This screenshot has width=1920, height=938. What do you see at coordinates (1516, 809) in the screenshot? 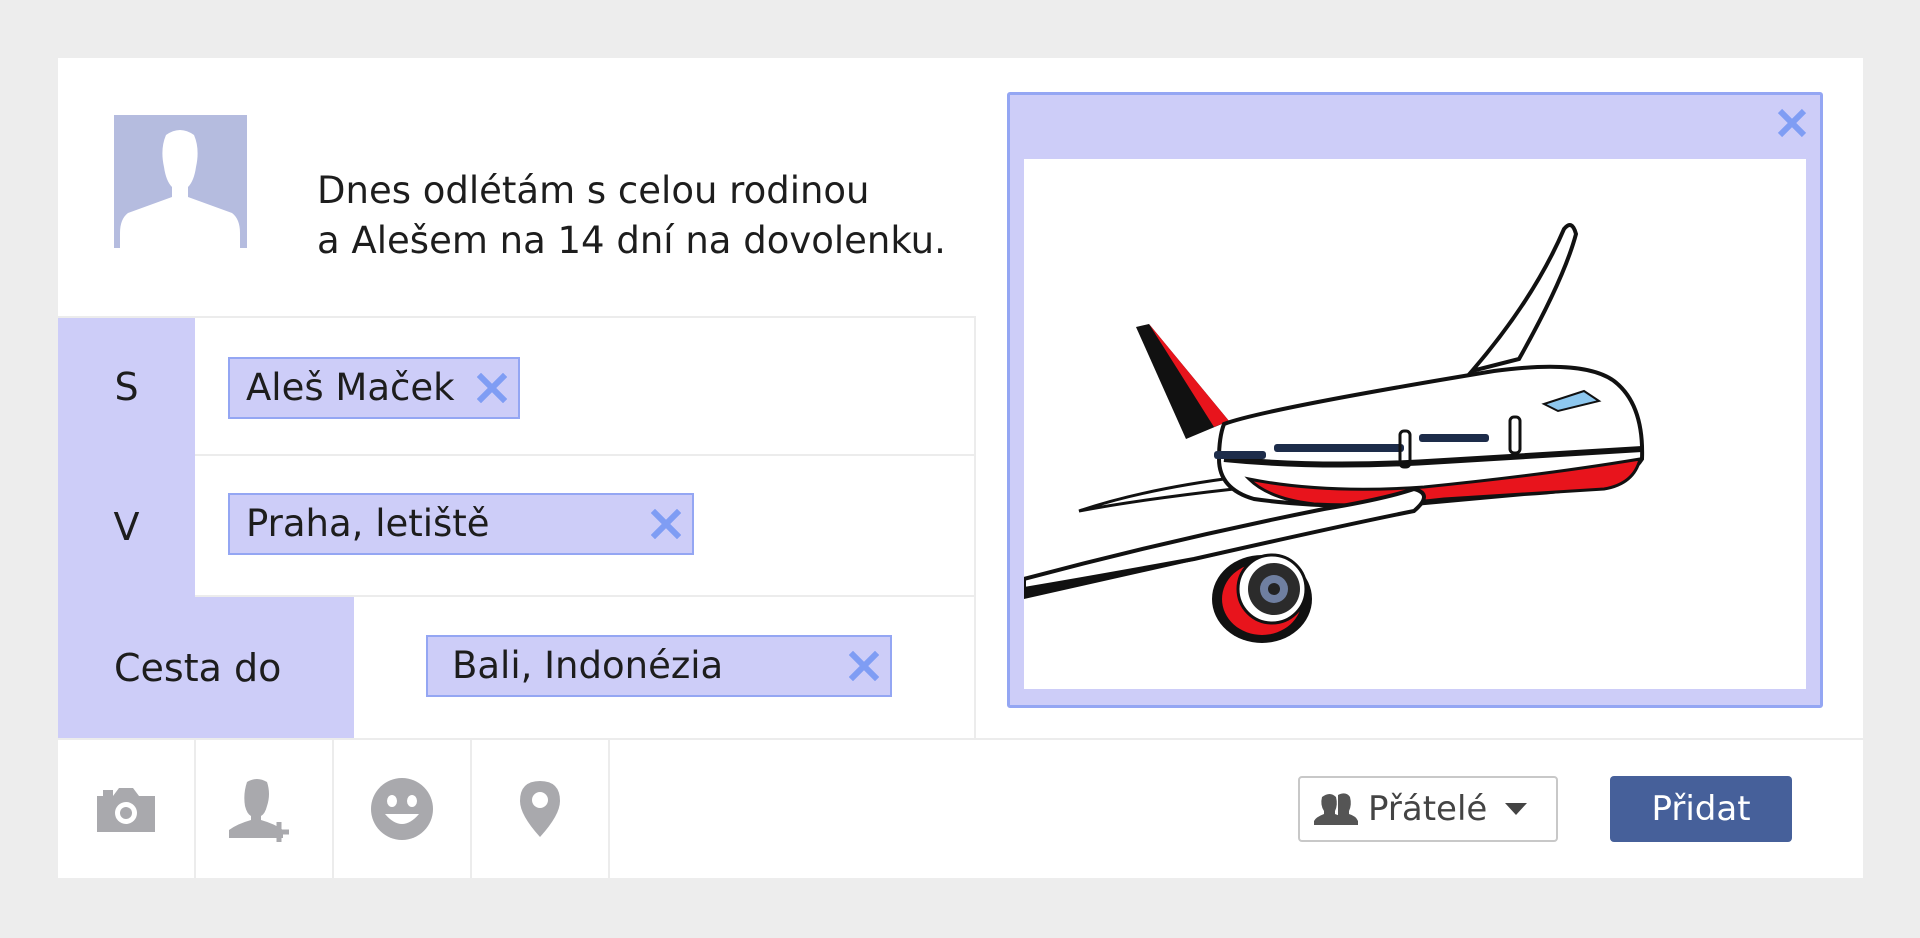
I see `chevron-down-icon` at bounding box center [1516, 809].